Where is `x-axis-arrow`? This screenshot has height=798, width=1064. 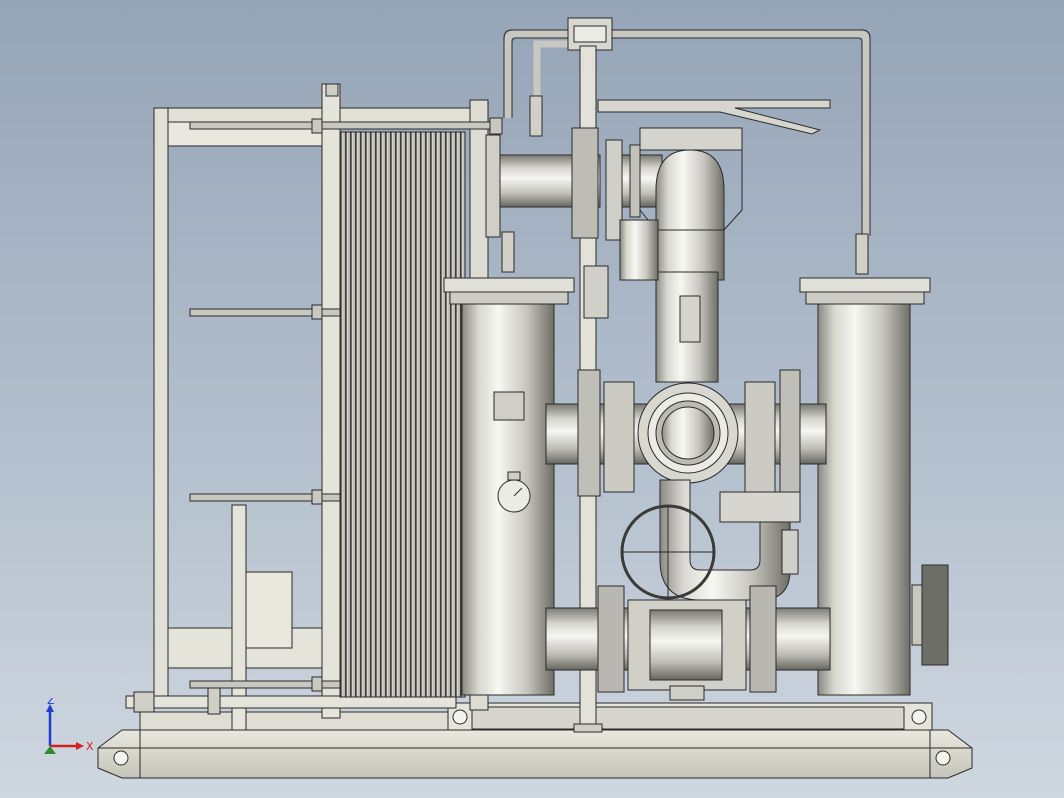 x-axis-arrow is located at coordinates (80, 746).